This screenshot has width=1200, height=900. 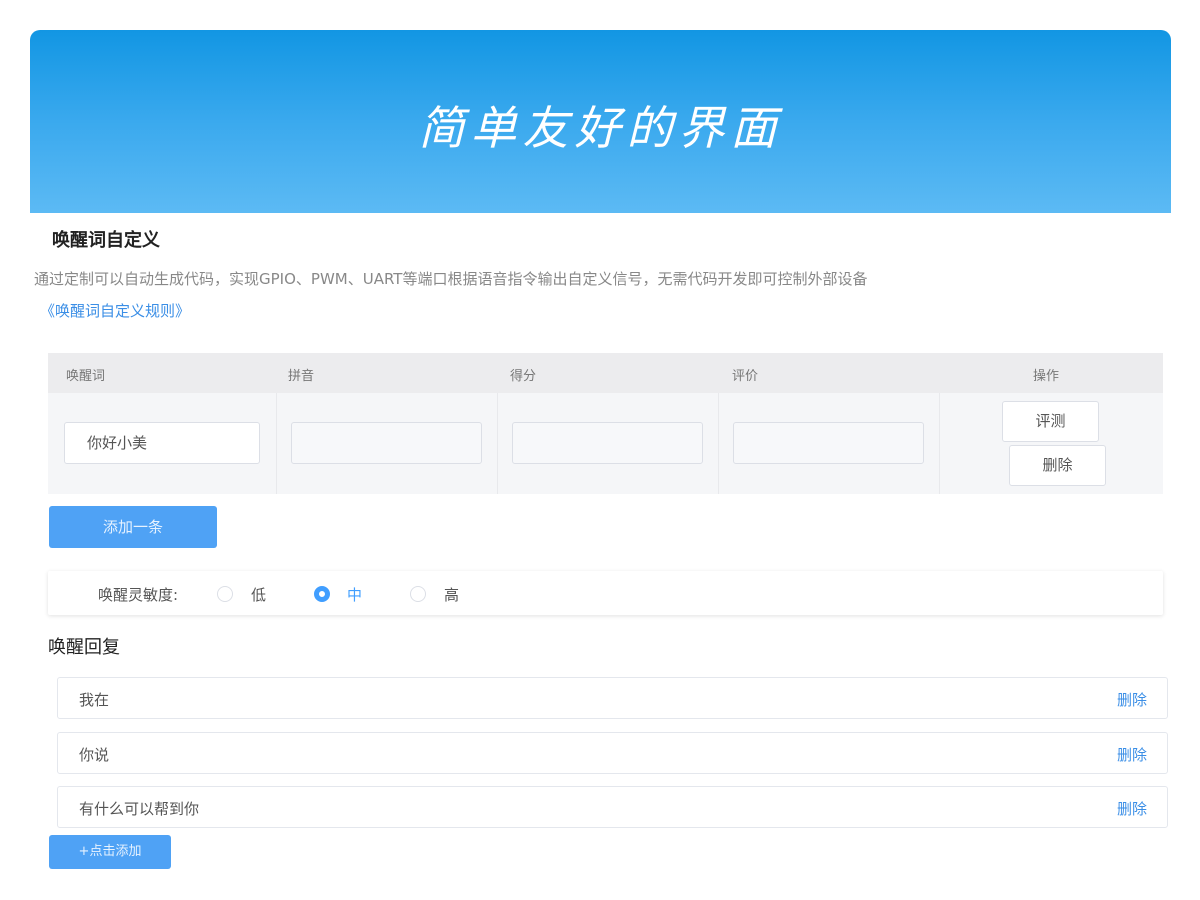 I want to click on reply-item-text: 我在, so click(x=94, y=699).